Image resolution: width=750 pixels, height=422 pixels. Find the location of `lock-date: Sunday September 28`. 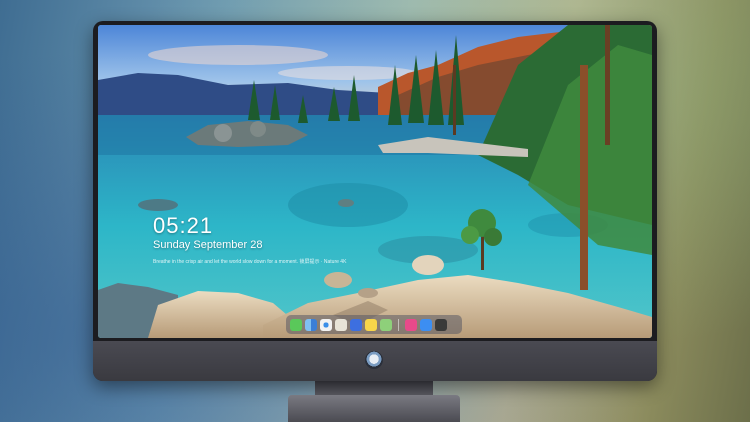

lock-date: Sunday September 28 is located at coordinates (208, 245).